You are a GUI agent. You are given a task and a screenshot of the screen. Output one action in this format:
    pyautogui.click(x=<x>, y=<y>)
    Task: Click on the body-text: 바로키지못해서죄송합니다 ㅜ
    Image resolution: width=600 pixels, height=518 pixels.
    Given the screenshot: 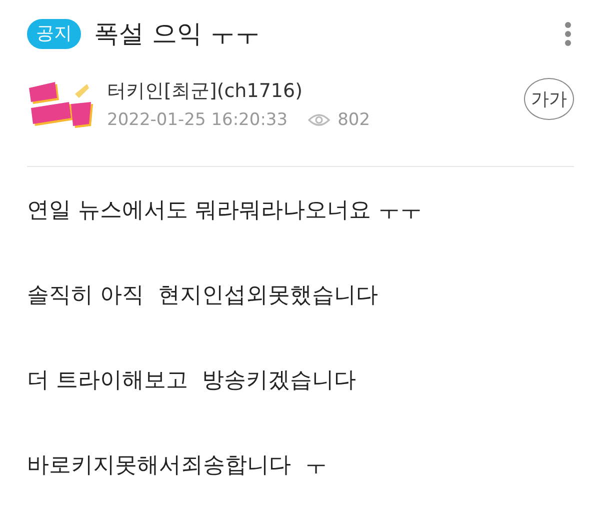 What is the action you would take?
    pyautogui.click(x=177, y=466)
    